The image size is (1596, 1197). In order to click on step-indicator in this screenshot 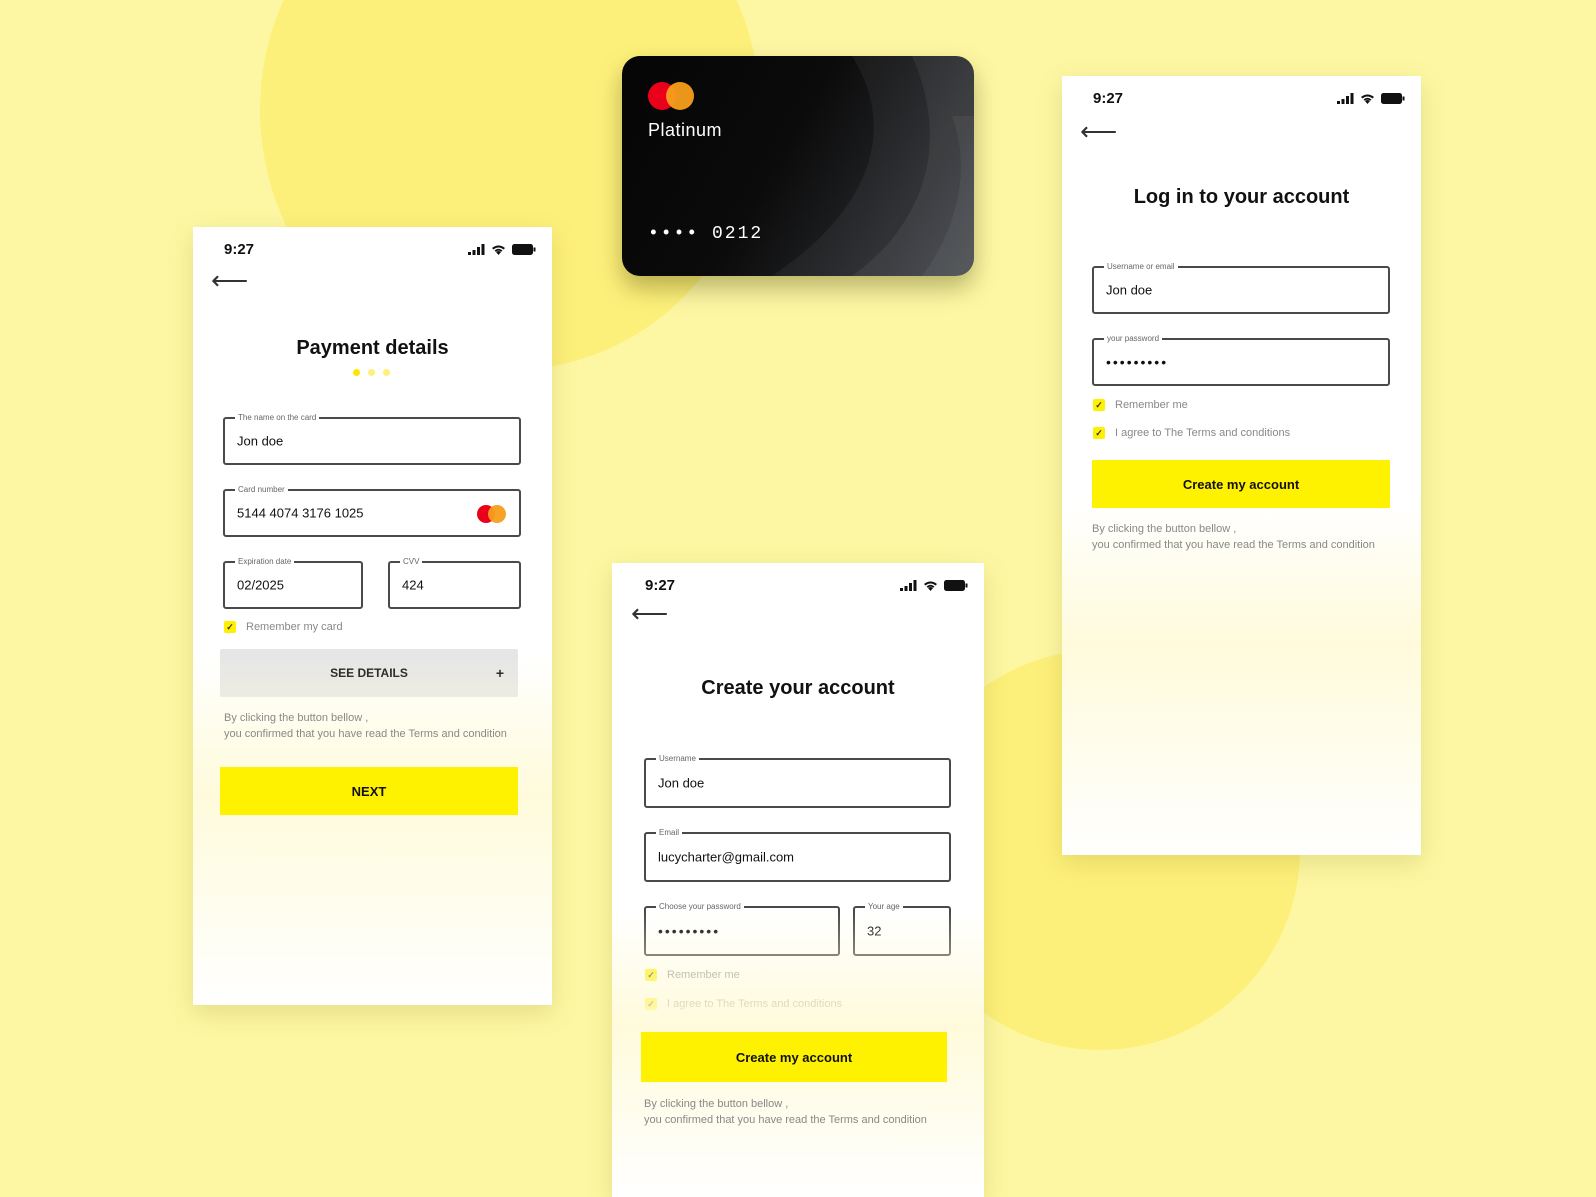, I will do `click(371, 372)`.